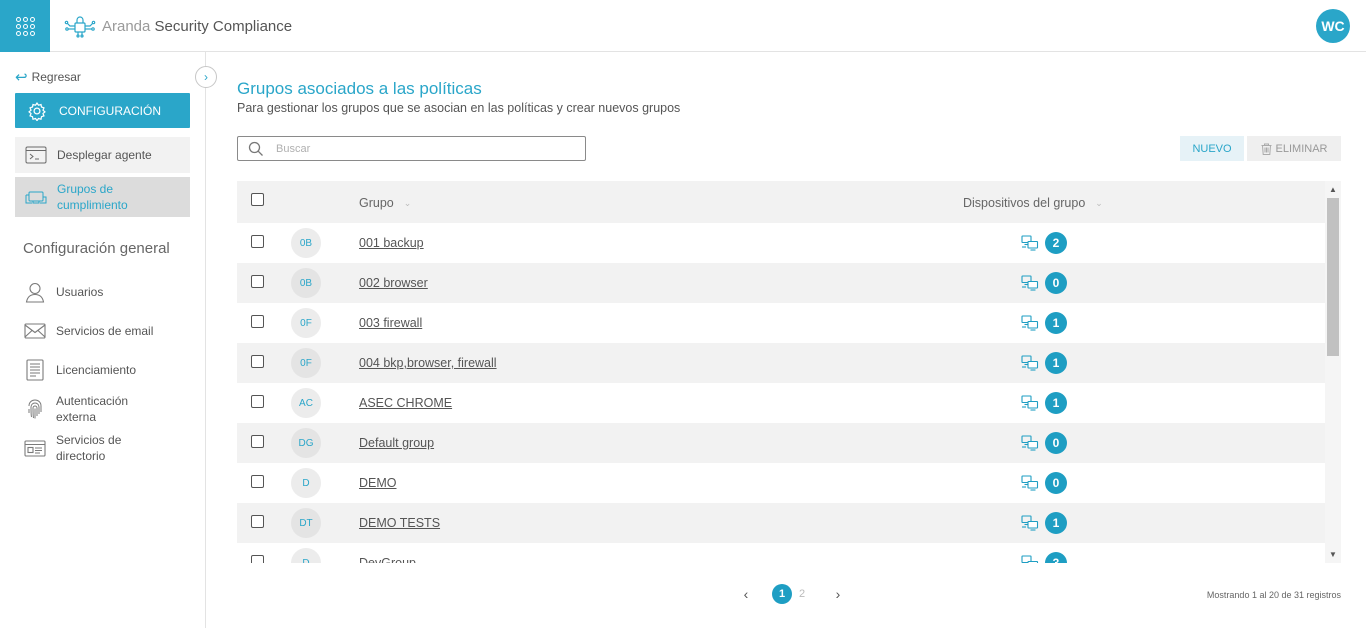  I want to click on brand-name: Aranda, so click(126, 26).